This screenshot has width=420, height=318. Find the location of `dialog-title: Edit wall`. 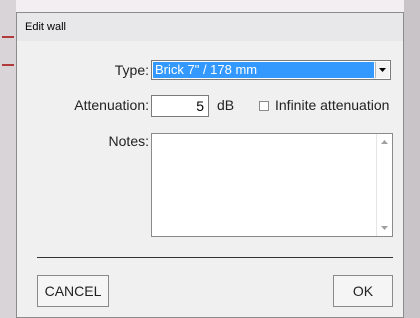

dialog-title: Edit wall is located at coordinates (45, 27).